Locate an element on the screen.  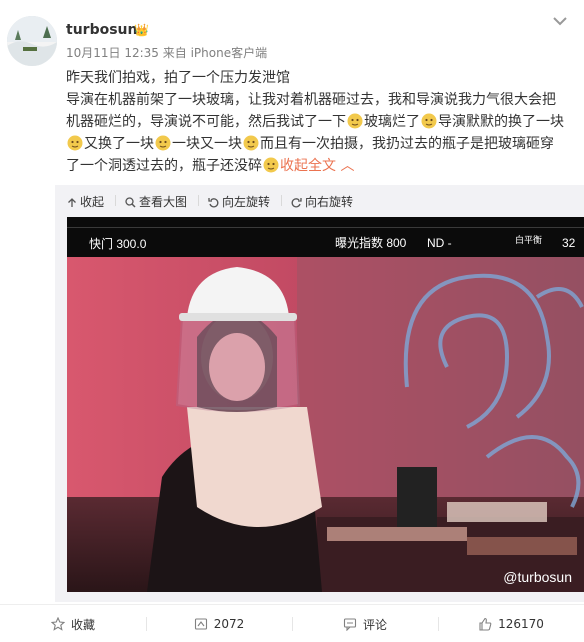
favorite-button: 收藏 is located at coordinates (73, 623).